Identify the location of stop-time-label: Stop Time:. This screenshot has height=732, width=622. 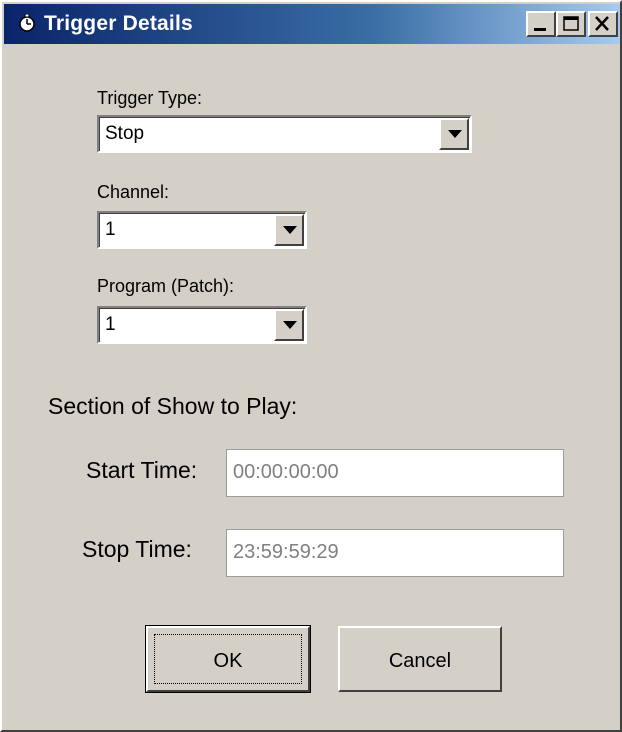
(137, 549).